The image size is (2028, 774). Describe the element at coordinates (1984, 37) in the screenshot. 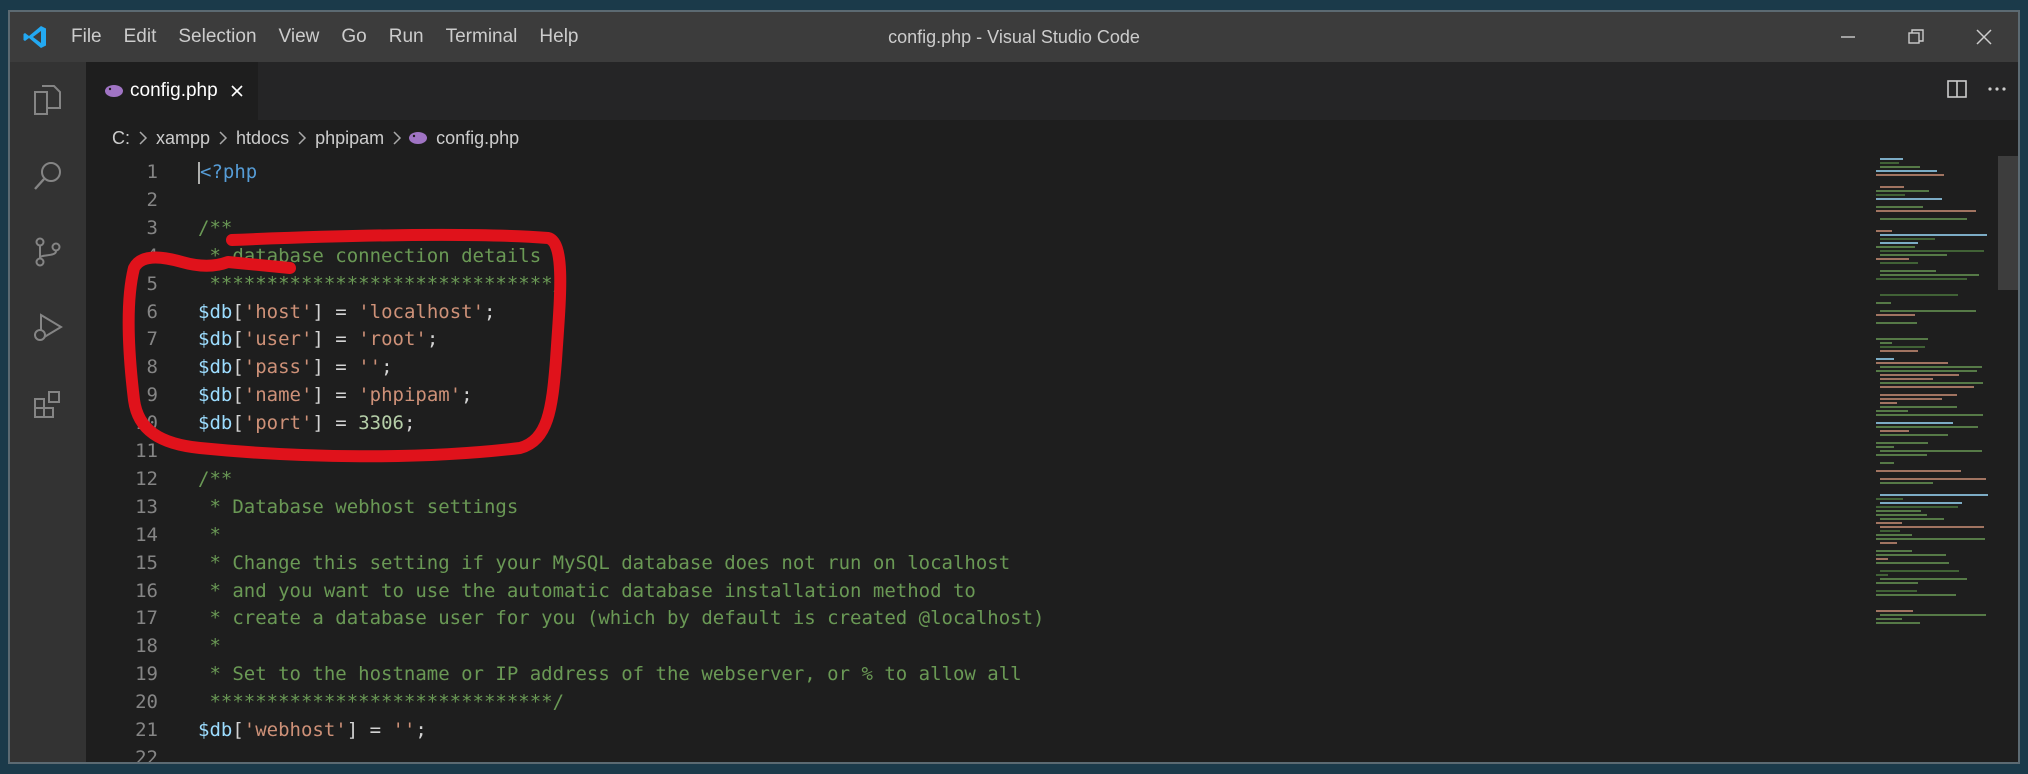

I see `close-window-button` at that location.